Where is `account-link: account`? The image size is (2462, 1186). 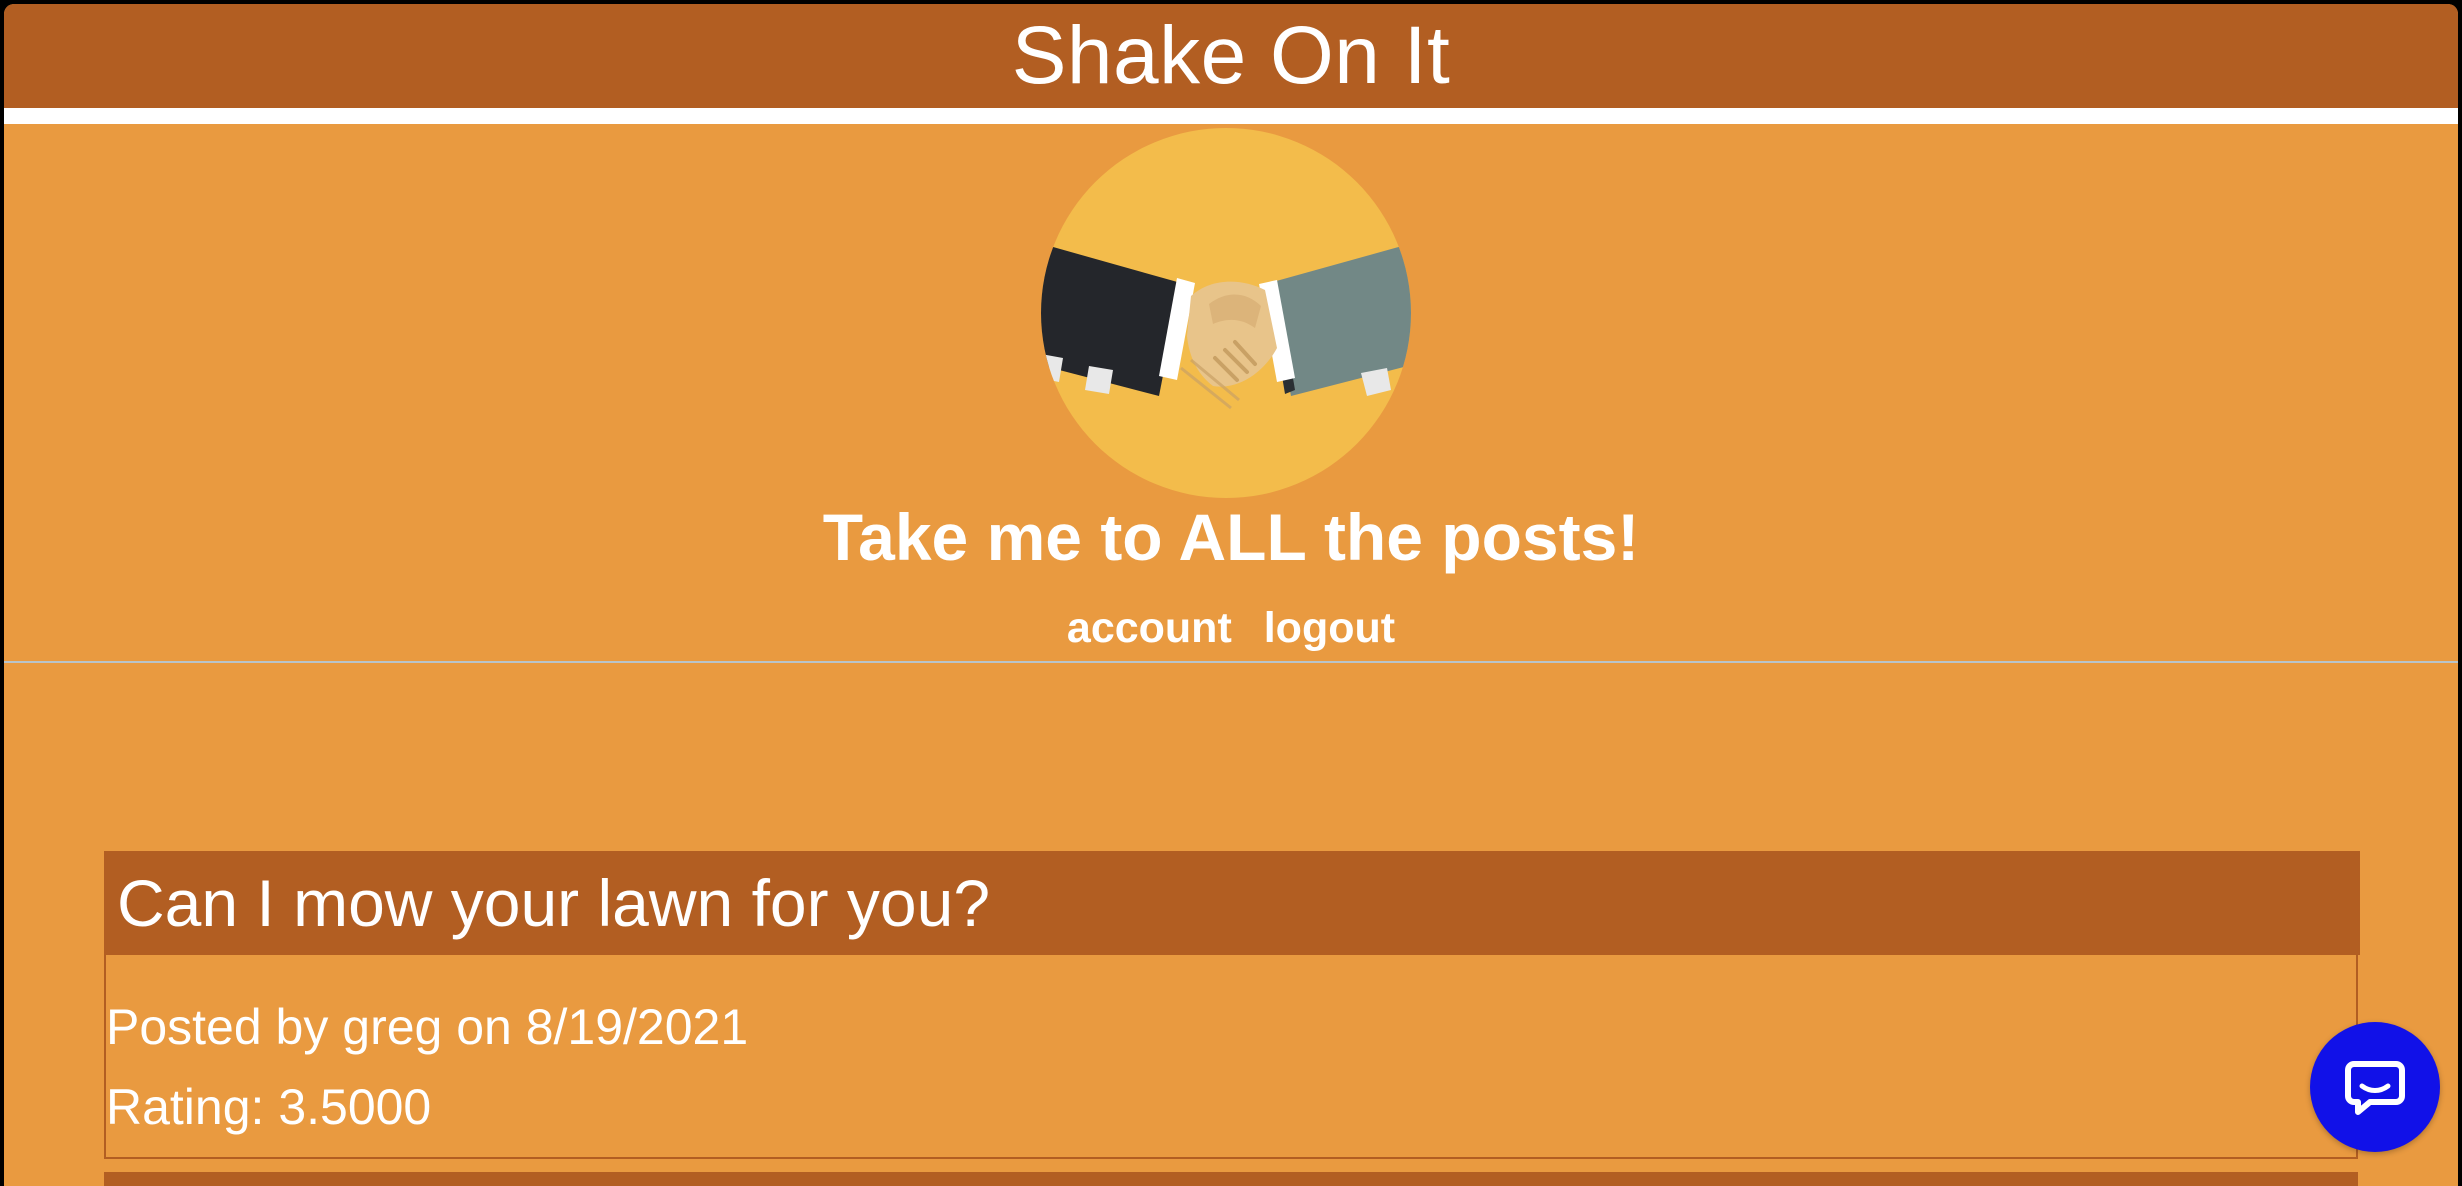
account-link: account is located at coordinates (1149, 628).